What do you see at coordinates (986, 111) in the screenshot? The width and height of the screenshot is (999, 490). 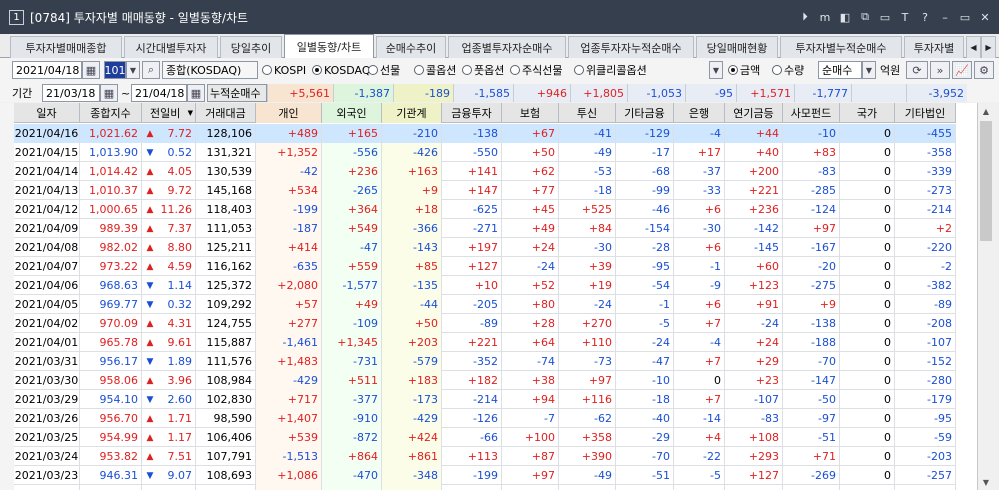 I see `scroll-up-icon: ▲` at bounding box center [986, 111].